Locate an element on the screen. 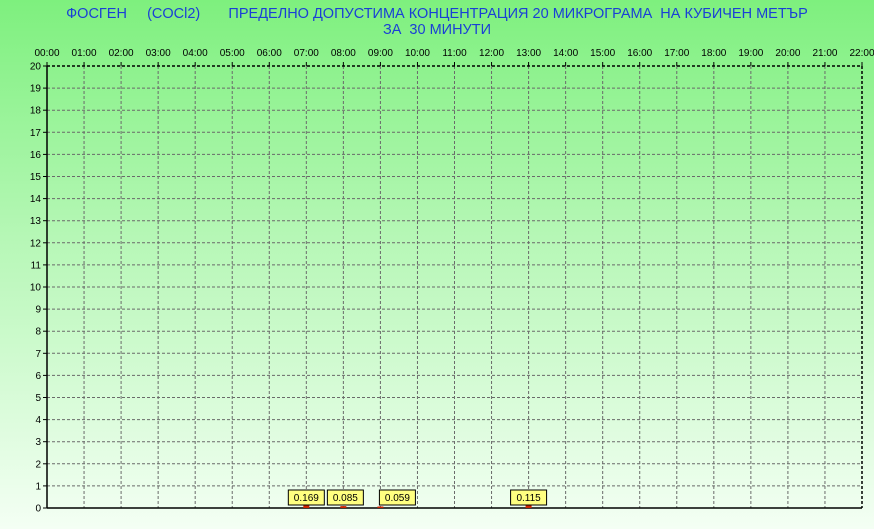 Image resolution: width=874 pixels, height=529 pixels. x-tick-label: 10:00 is located at coordinates (417, 53).